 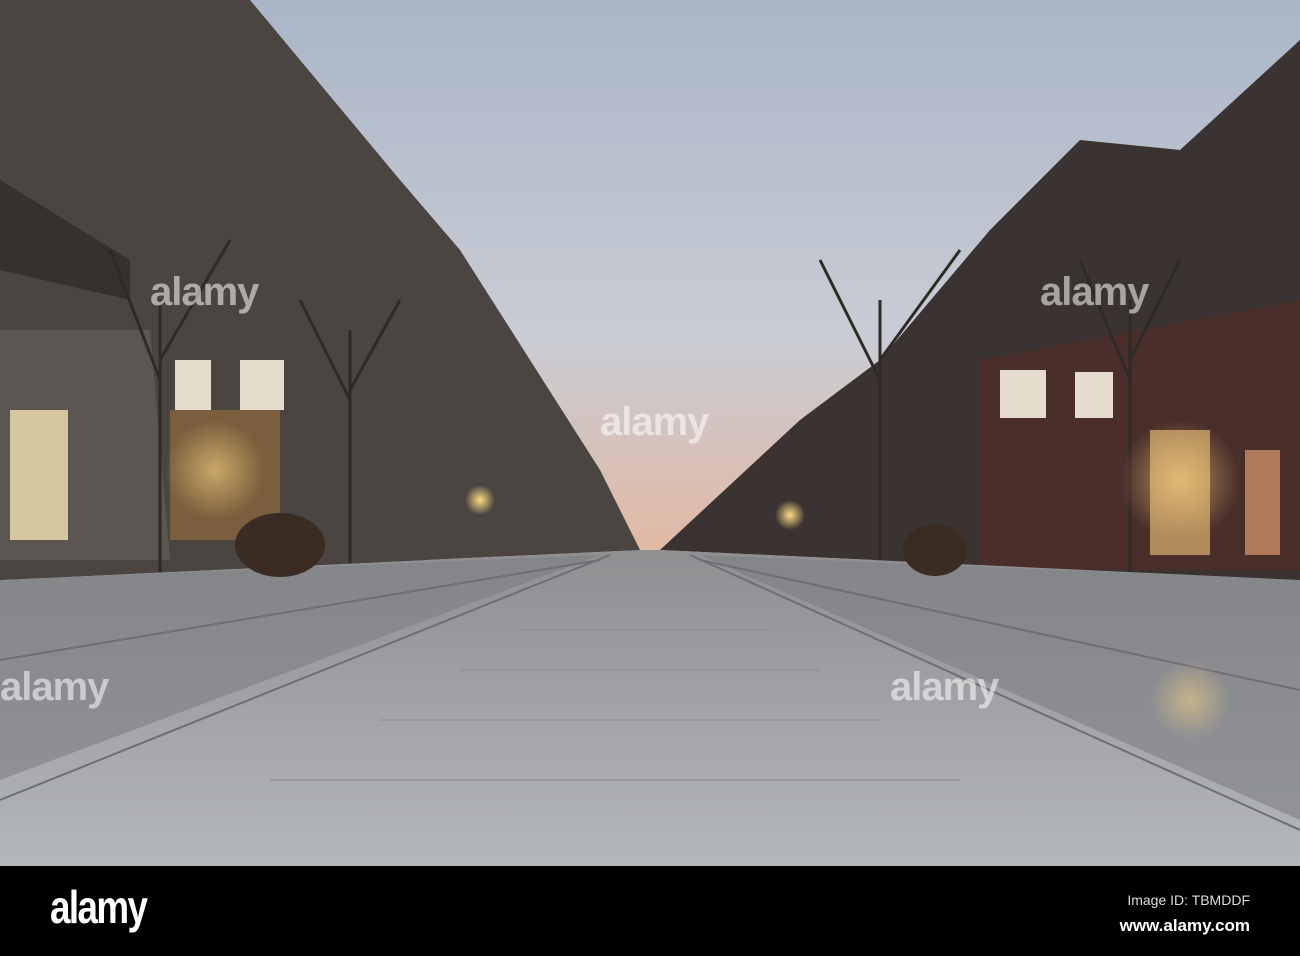 I want to click on website-link: www.alamy.com, so click(x=1185, y=926).